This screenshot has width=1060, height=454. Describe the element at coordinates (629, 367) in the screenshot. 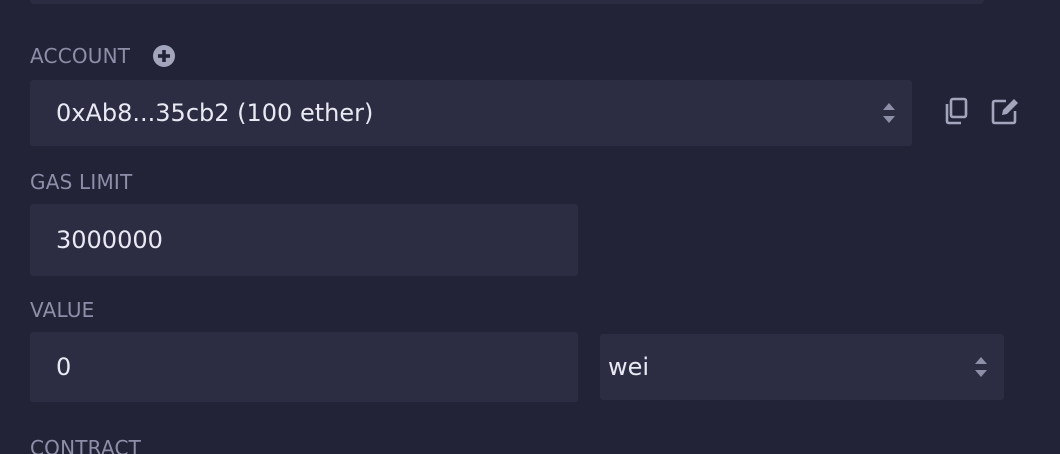

I see `value-unit: wei` at that location.